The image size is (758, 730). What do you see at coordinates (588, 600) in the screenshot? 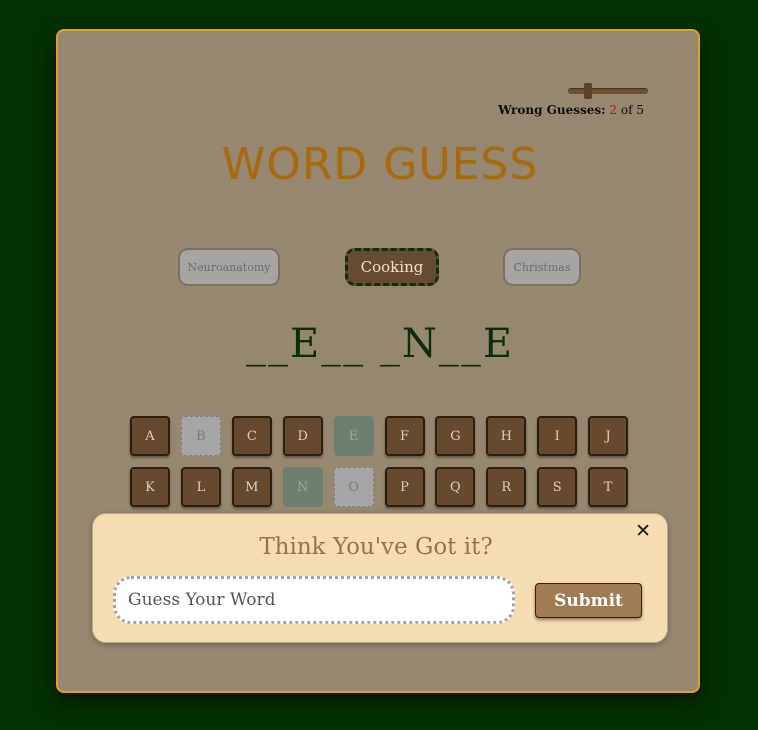
I see `submit-button: Submit` at bounding box center [588, 600].